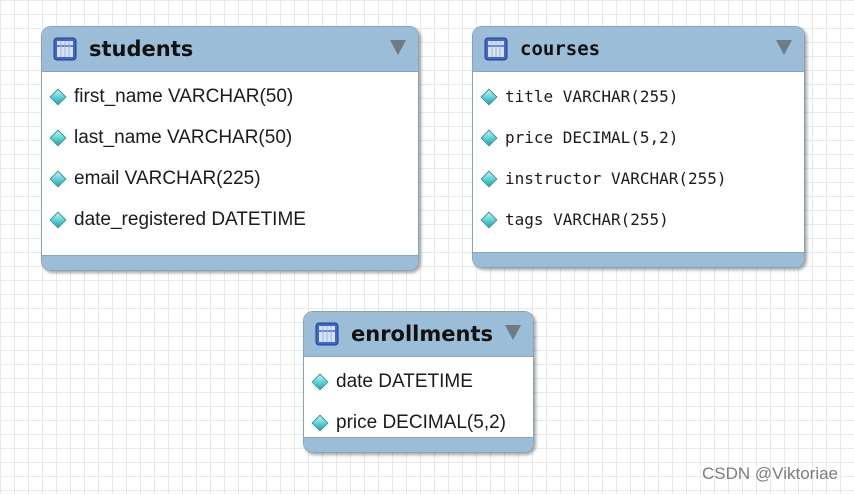 This screenshot has height=494, width=854. Describe the element at coordinates (183, 137) in the screenshot. I see `column-label: last_name VARCHAR(50)` at that location.